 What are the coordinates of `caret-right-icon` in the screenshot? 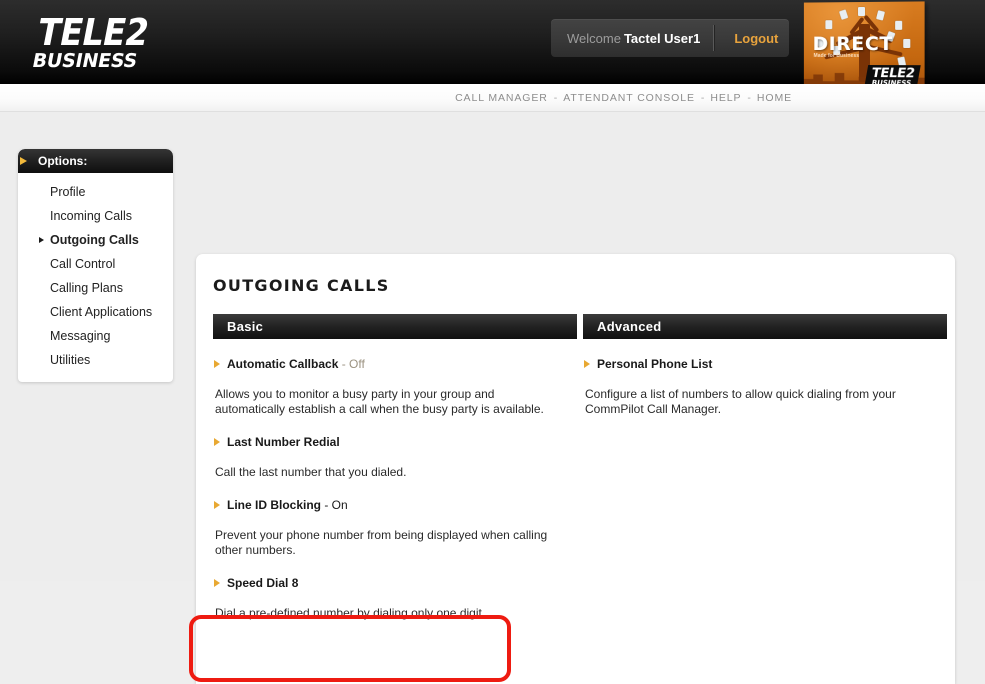 It's located at (41, 240).